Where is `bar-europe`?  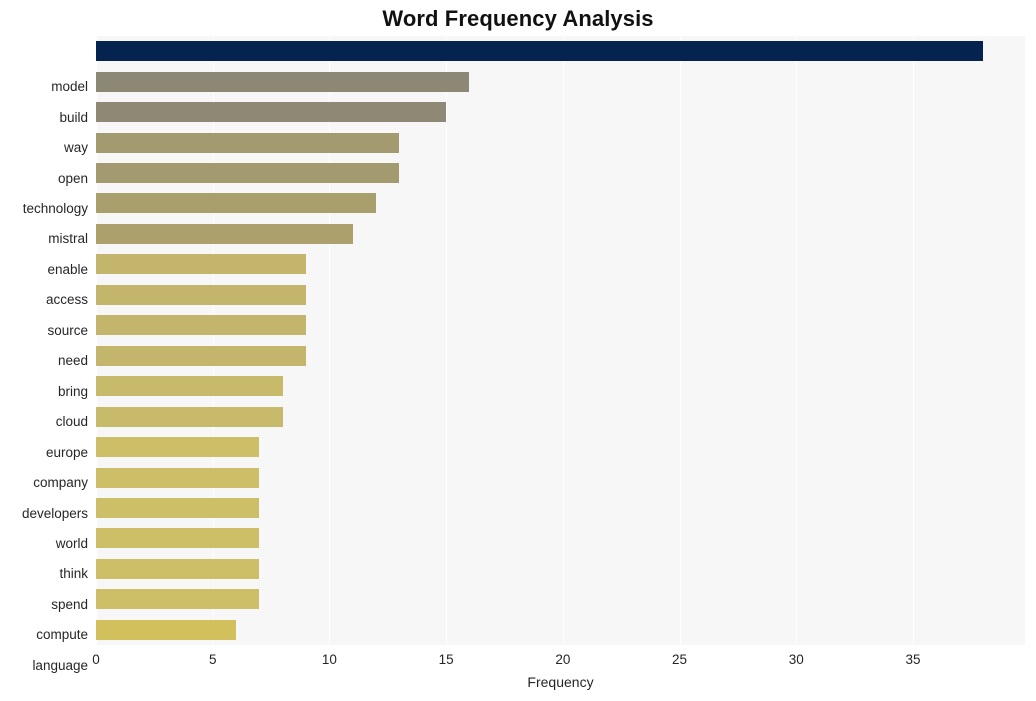
bar-europe is located at coordinates (189, 417).